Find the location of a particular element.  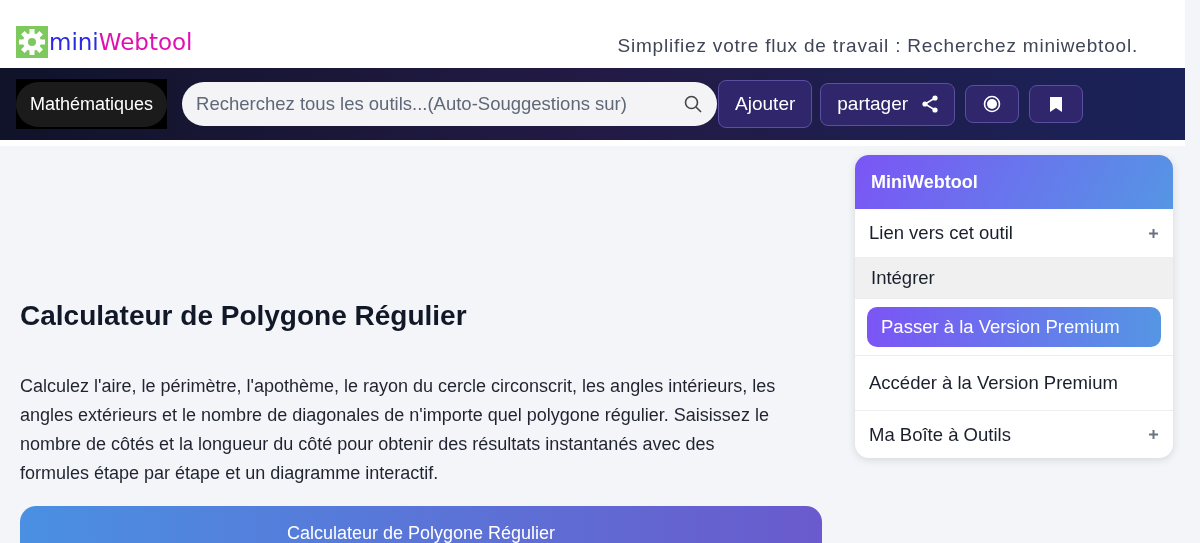

sidebar-item: Accéder à la Version Premium is located at coordinates (1014, 383).